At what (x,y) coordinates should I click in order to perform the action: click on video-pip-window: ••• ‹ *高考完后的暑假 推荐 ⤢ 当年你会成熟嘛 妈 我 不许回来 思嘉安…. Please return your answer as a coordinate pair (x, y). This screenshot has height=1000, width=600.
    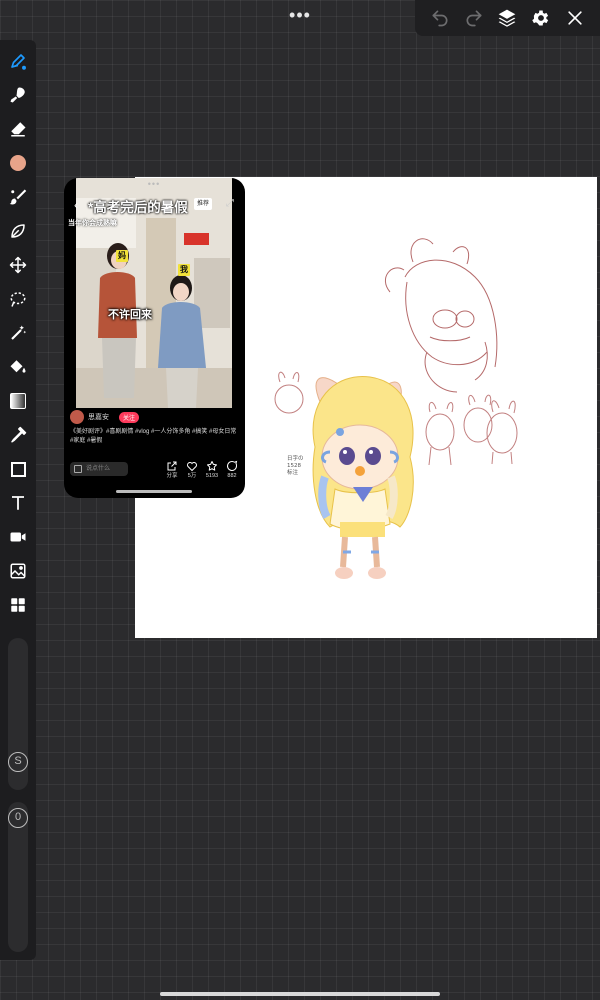
    Looking at the image, I should click on (154, 338).